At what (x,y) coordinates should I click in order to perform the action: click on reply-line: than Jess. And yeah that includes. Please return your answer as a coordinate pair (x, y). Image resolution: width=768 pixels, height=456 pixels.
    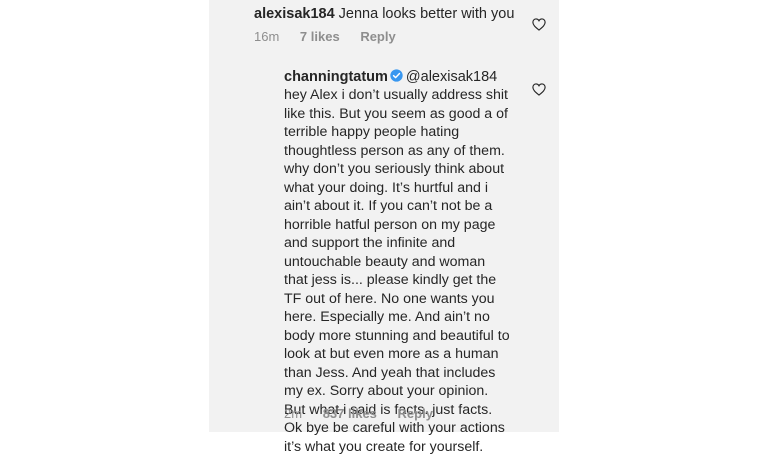
    Looking at the image, I should click on (409, 373).